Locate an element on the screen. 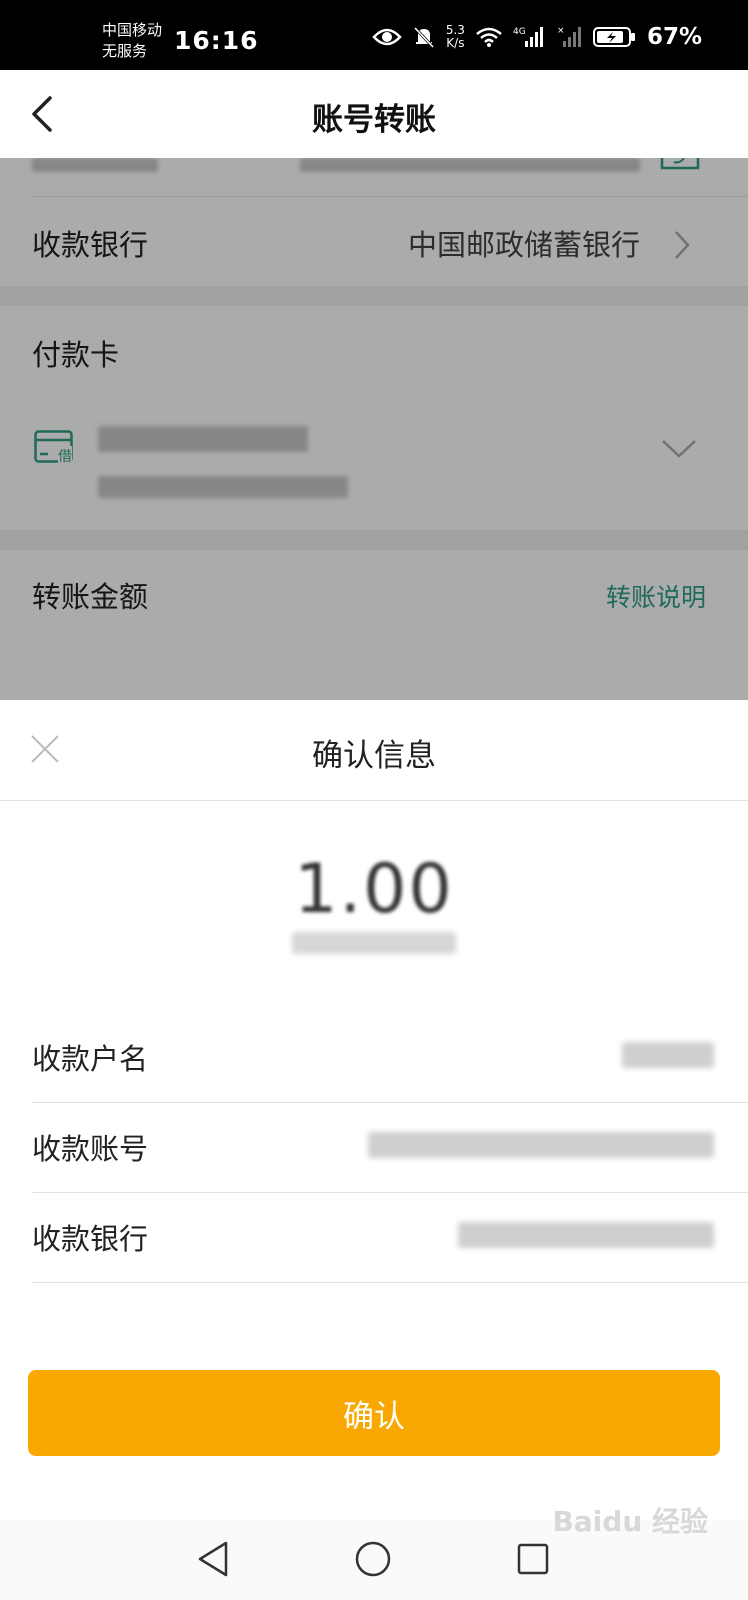 Image resolution: width=748 pixels, height=1600 pixels. back-triangle-icon is located at coordinates (213, 1559).